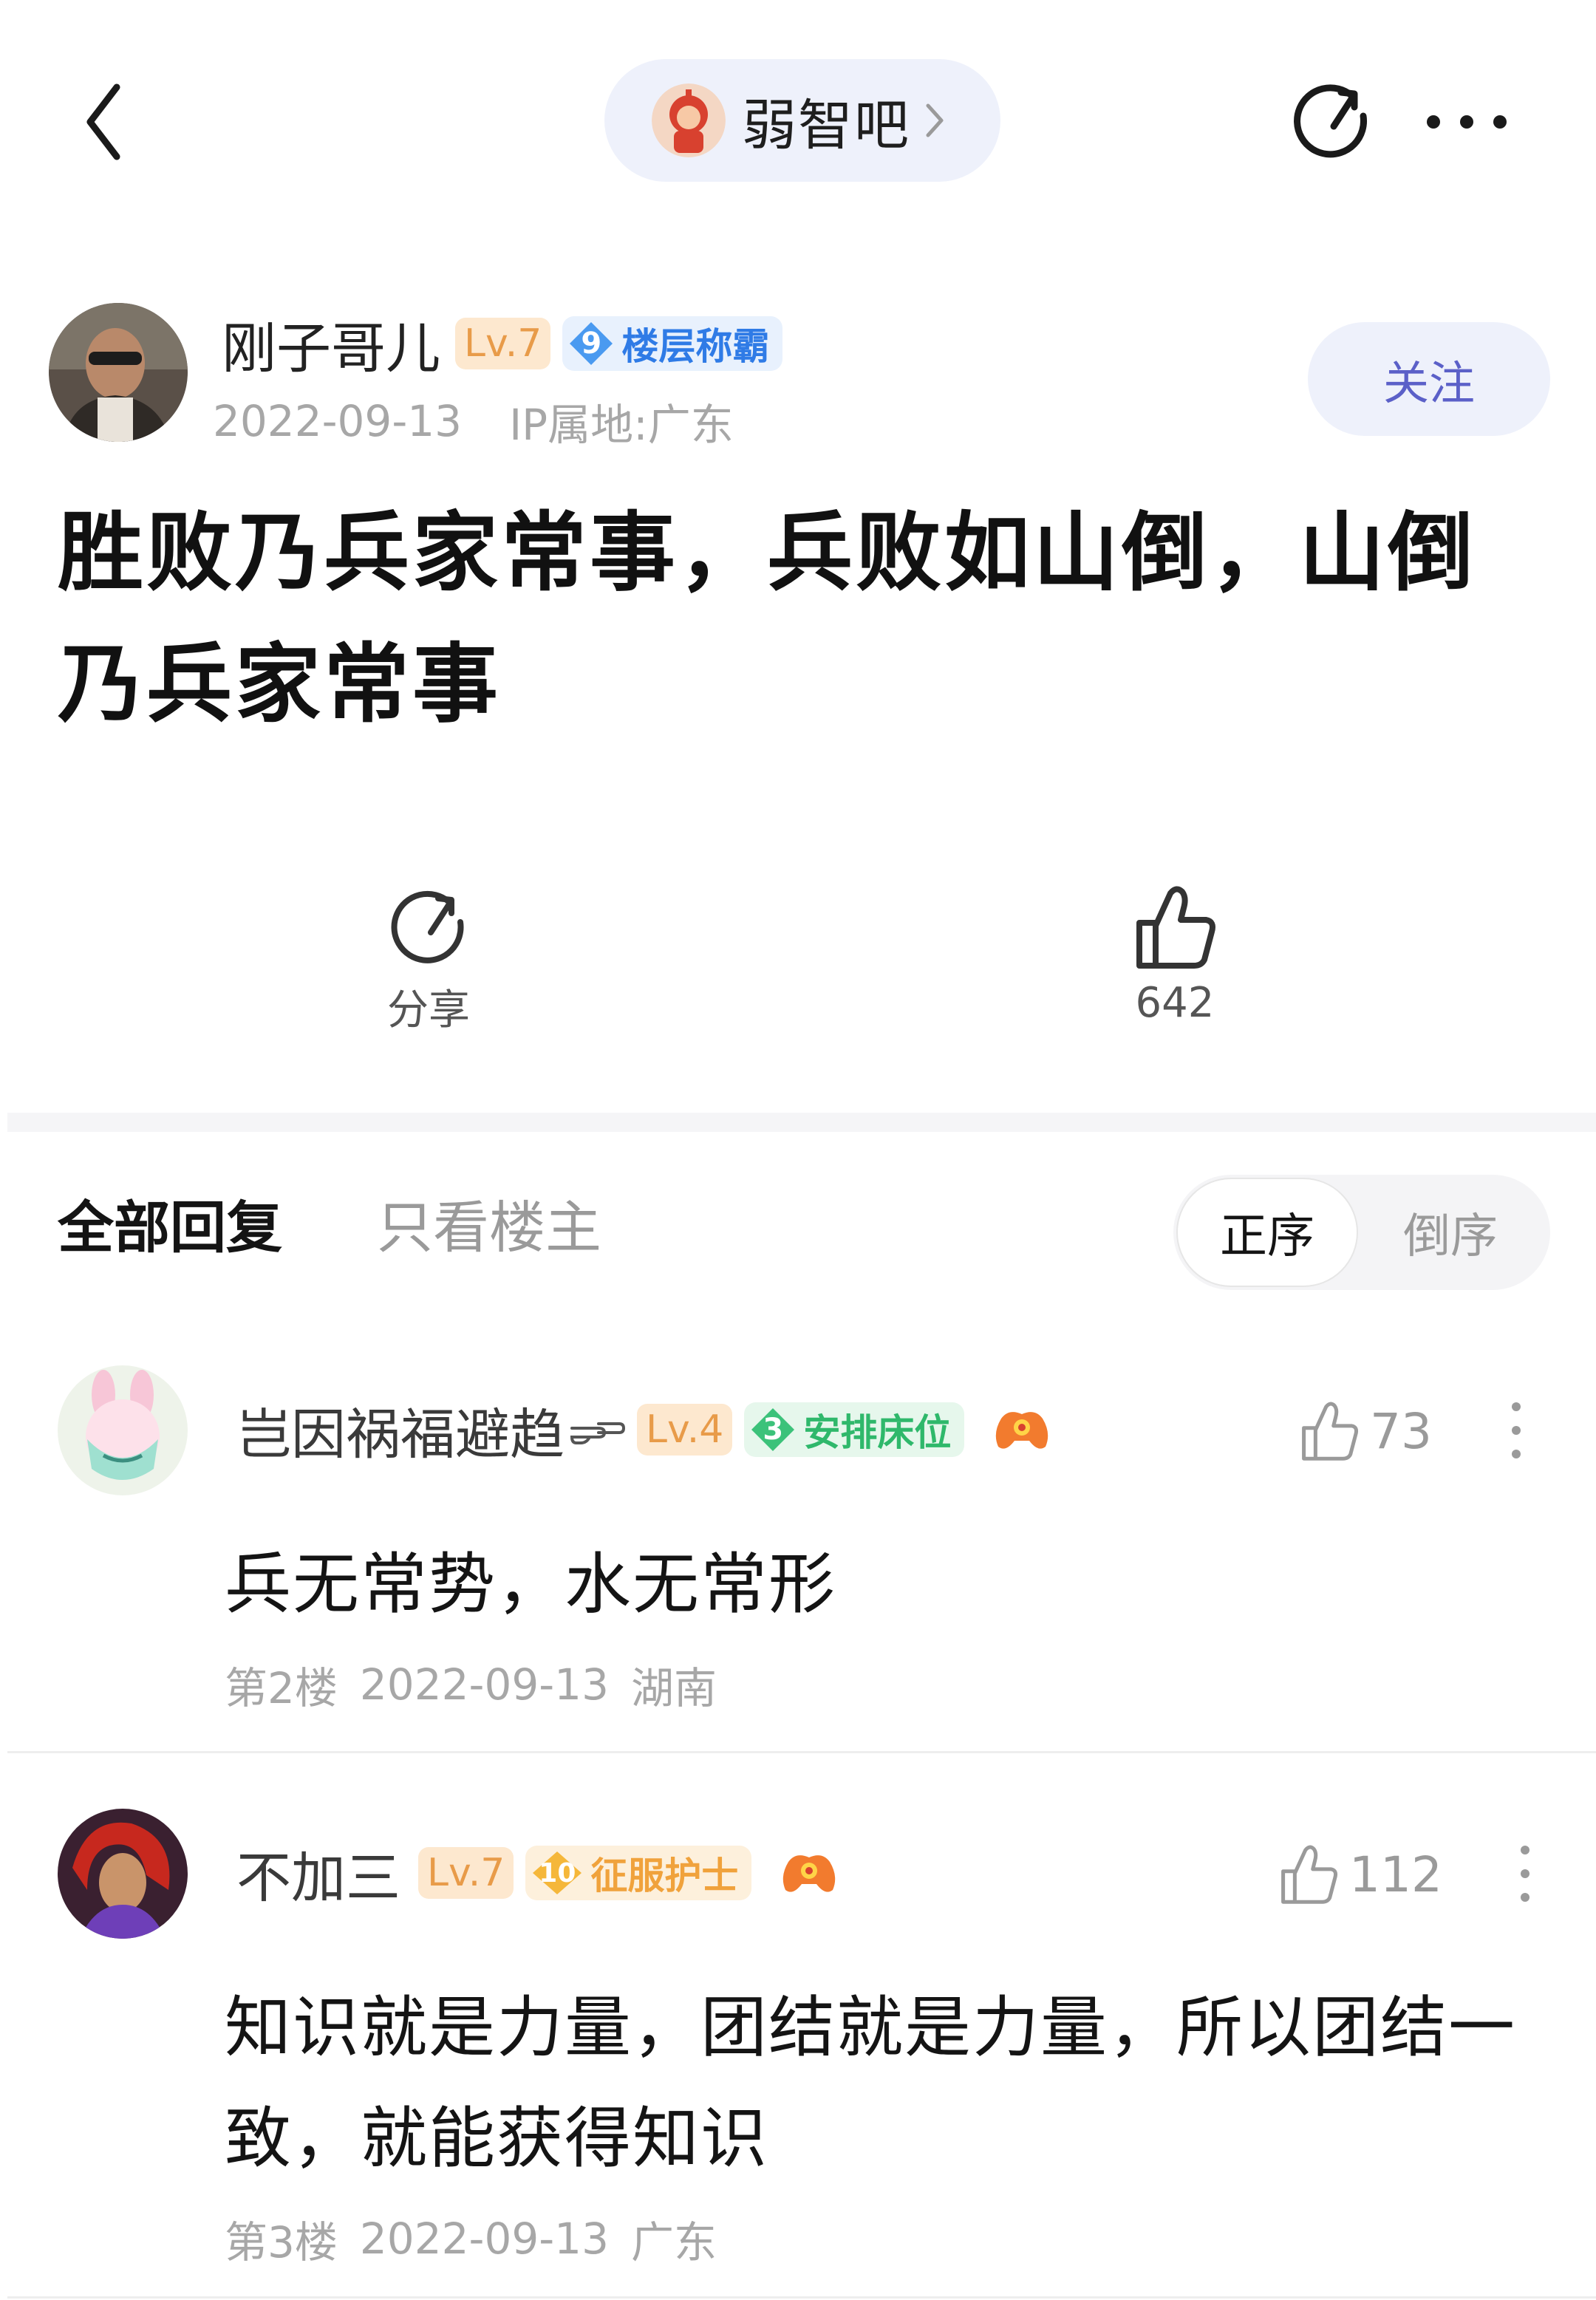 Image resolution: width=1596 pixels, height=2300 pixels. What do you see at coordinates (1395, 1875) in the screenshot?
I see `reply-like-count: 112` at bounding box center [1395, 1875].